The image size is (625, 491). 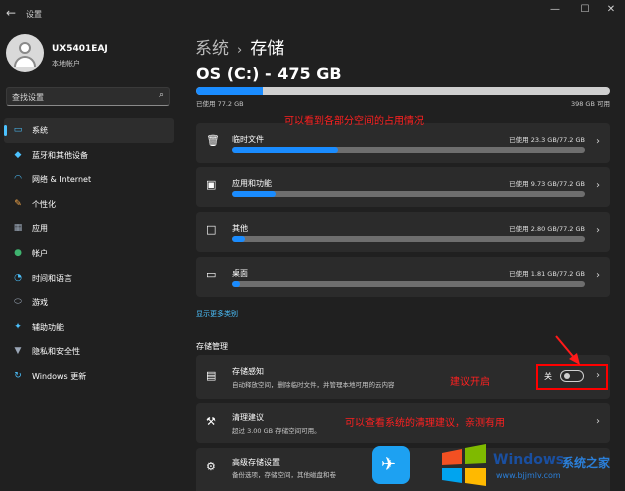 What do you see at coordinates (267, 49) in the screenshot?
I see `page-title: 存储` at bounding box center [267, 49].